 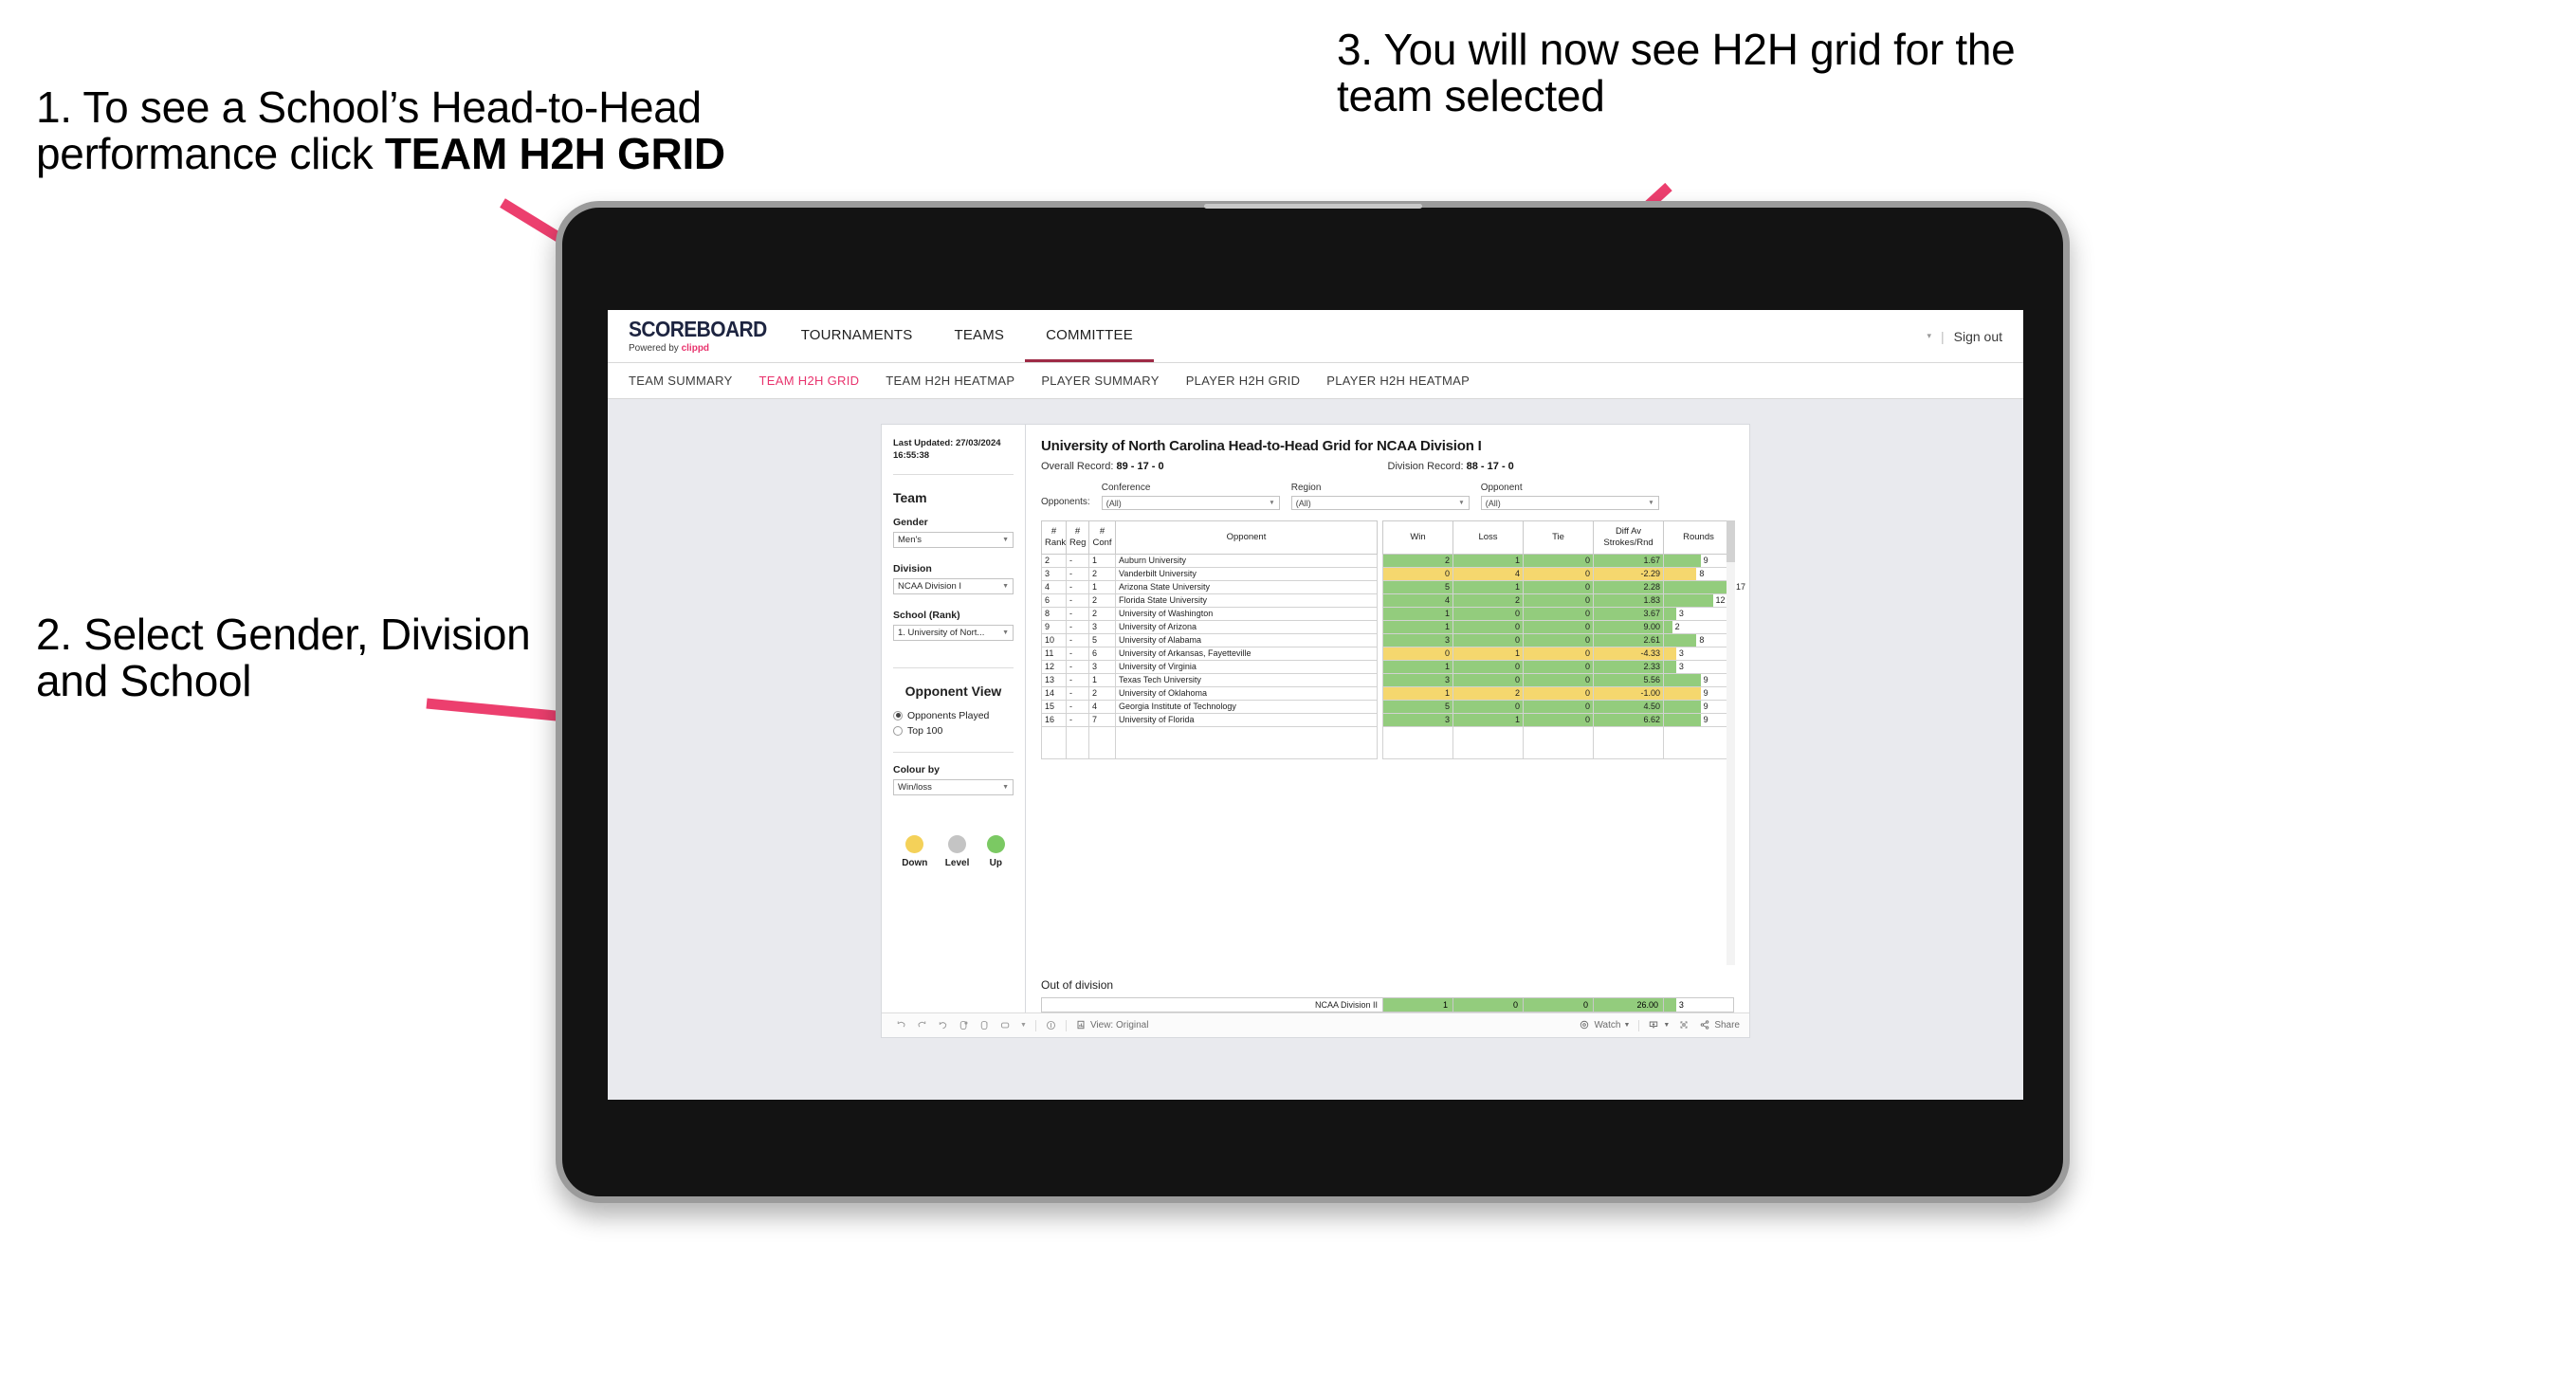 I want to click on colour-by-select: Win/loss ▼, so click(x=953, y=787).